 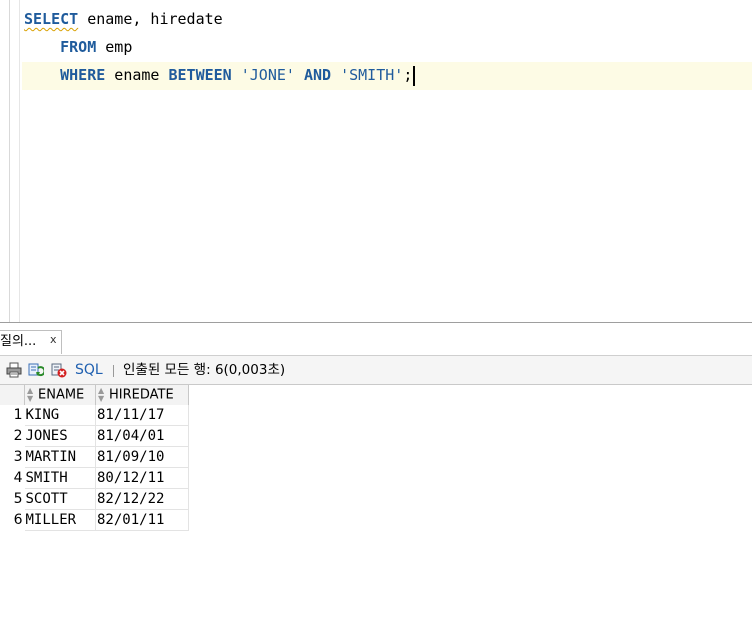 I want to click on table-row: 1 KING 81/11/17, so click(x=94, y=415).